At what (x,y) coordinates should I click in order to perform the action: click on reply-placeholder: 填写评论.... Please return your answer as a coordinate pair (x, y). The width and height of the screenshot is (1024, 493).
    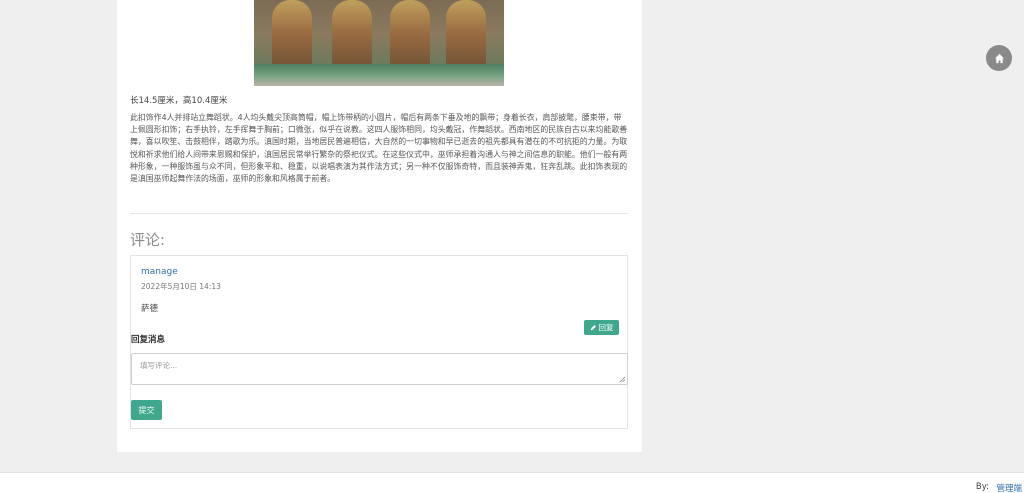
    Looking at the image, I should click on (159, 365).